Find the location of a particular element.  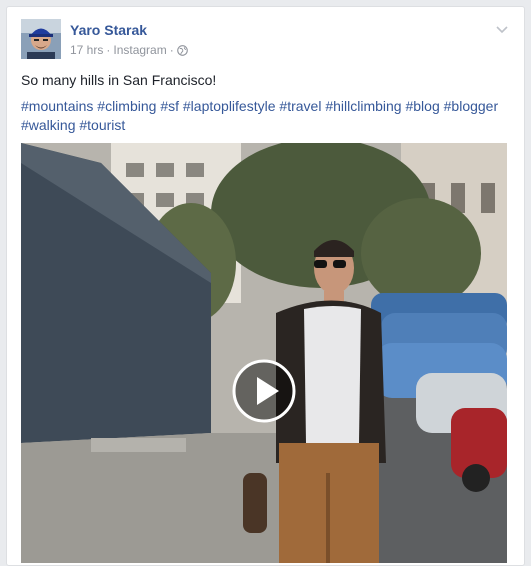

hashtag-link: #mountains is located at coordinates (57, 106).